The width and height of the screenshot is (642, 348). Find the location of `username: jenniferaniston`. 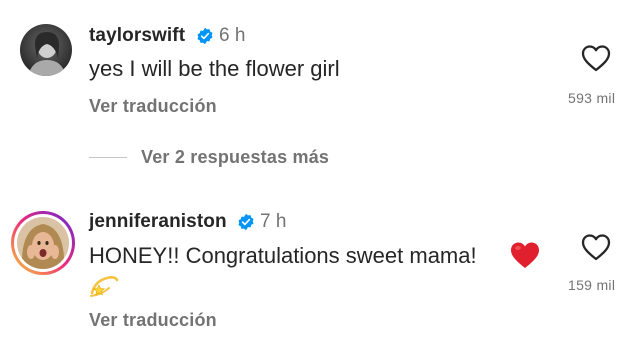

username: jenniferaniston is located at coordinates (158, 222).